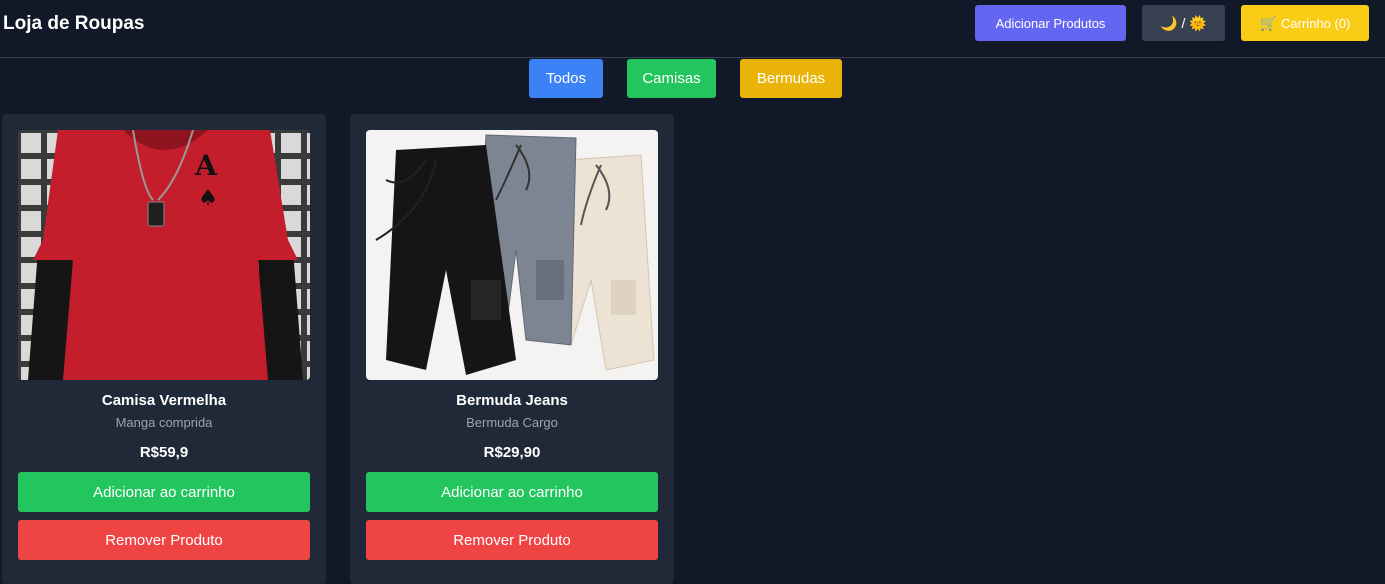 This screenshot has height=584, width=1385. I want to click on theme-toggle-button: 🌙 / 🌞, so click(1183, 23).